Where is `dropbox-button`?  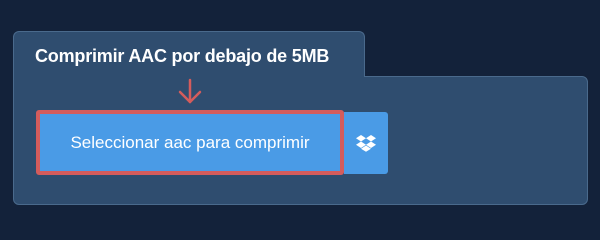
dropbox-button is located at coordinates (366, 143).